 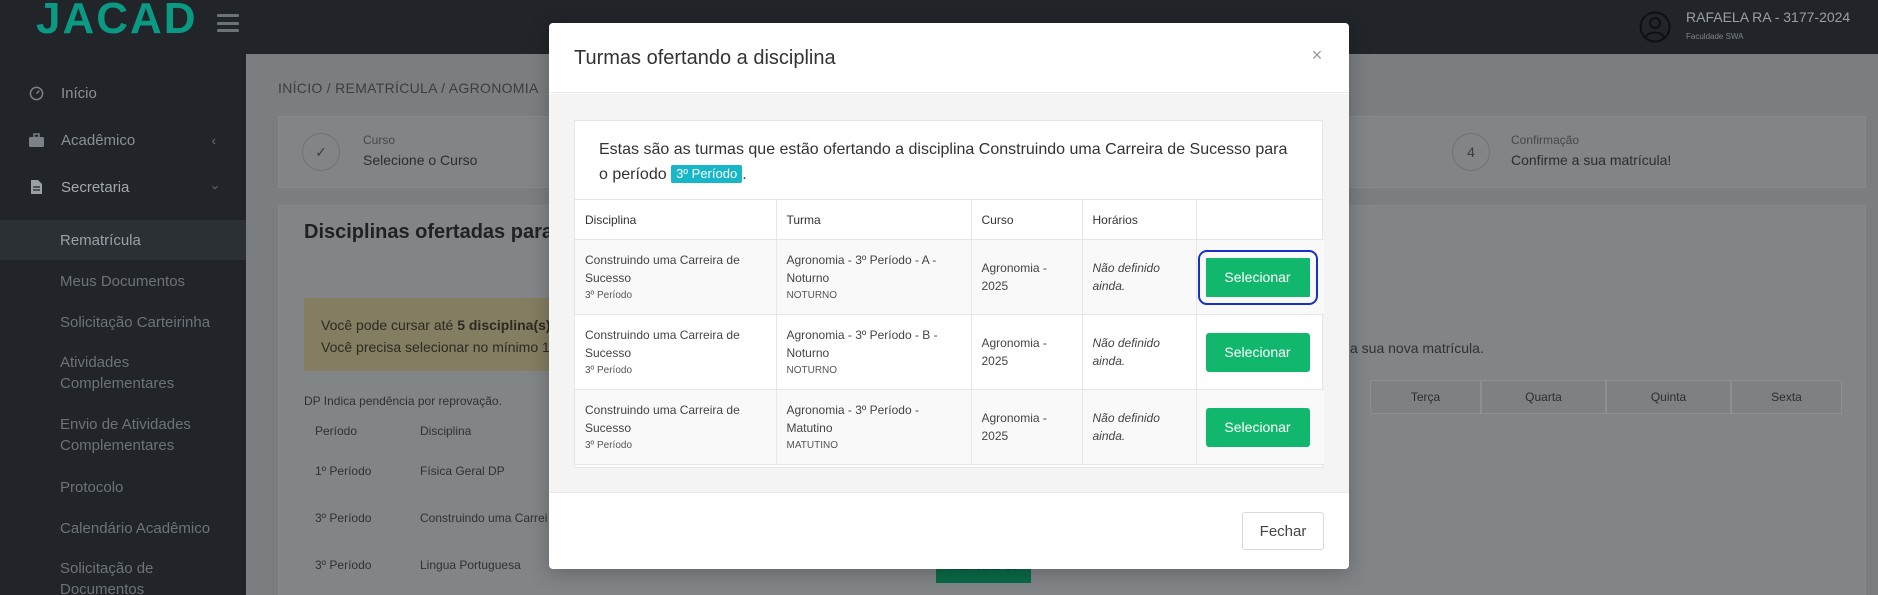 What do you see at coordinates (949, 58) in the screenshot?
I see `modal-header: Turmas ofertando a disciplina ×` at bounding box center [949, 58].